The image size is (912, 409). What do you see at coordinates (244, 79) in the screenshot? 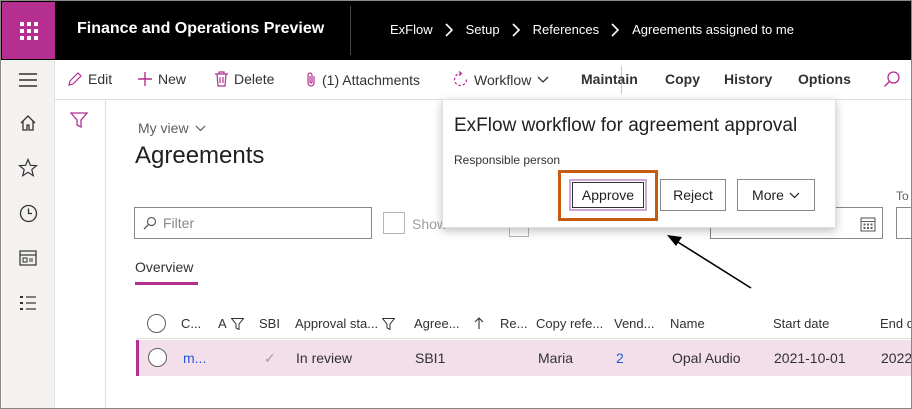
I see `delete-button: Delete` at bounding box center [244, 79].